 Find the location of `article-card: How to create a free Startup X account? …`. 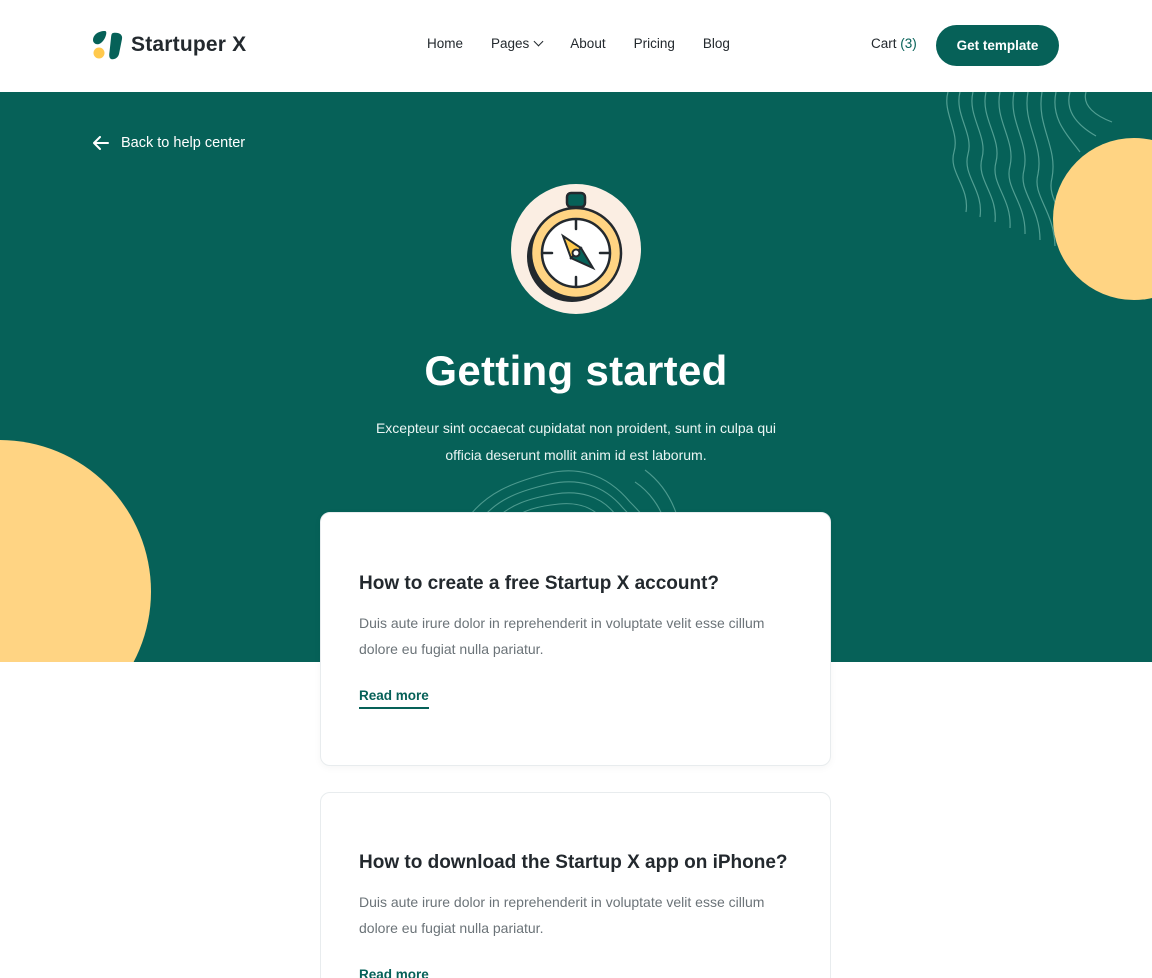

article-card: How to create a free Startup X account? … is located at coordinates (575, 639).